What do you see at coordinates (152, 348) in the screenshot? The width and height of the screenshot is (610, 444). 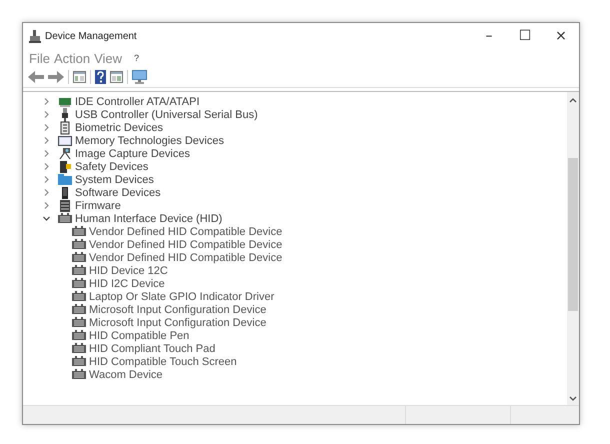 I see `device-item: HID Compliant Touch Pad` at bounding box center [152, 348].